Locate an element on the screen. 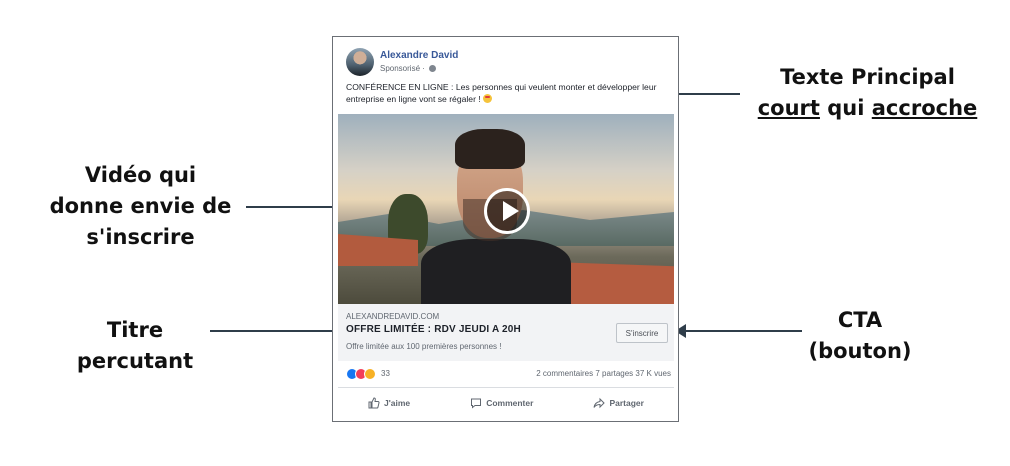 The image size is (1010, 466). comment-button: Commenter is located at coordinates (501, 403).